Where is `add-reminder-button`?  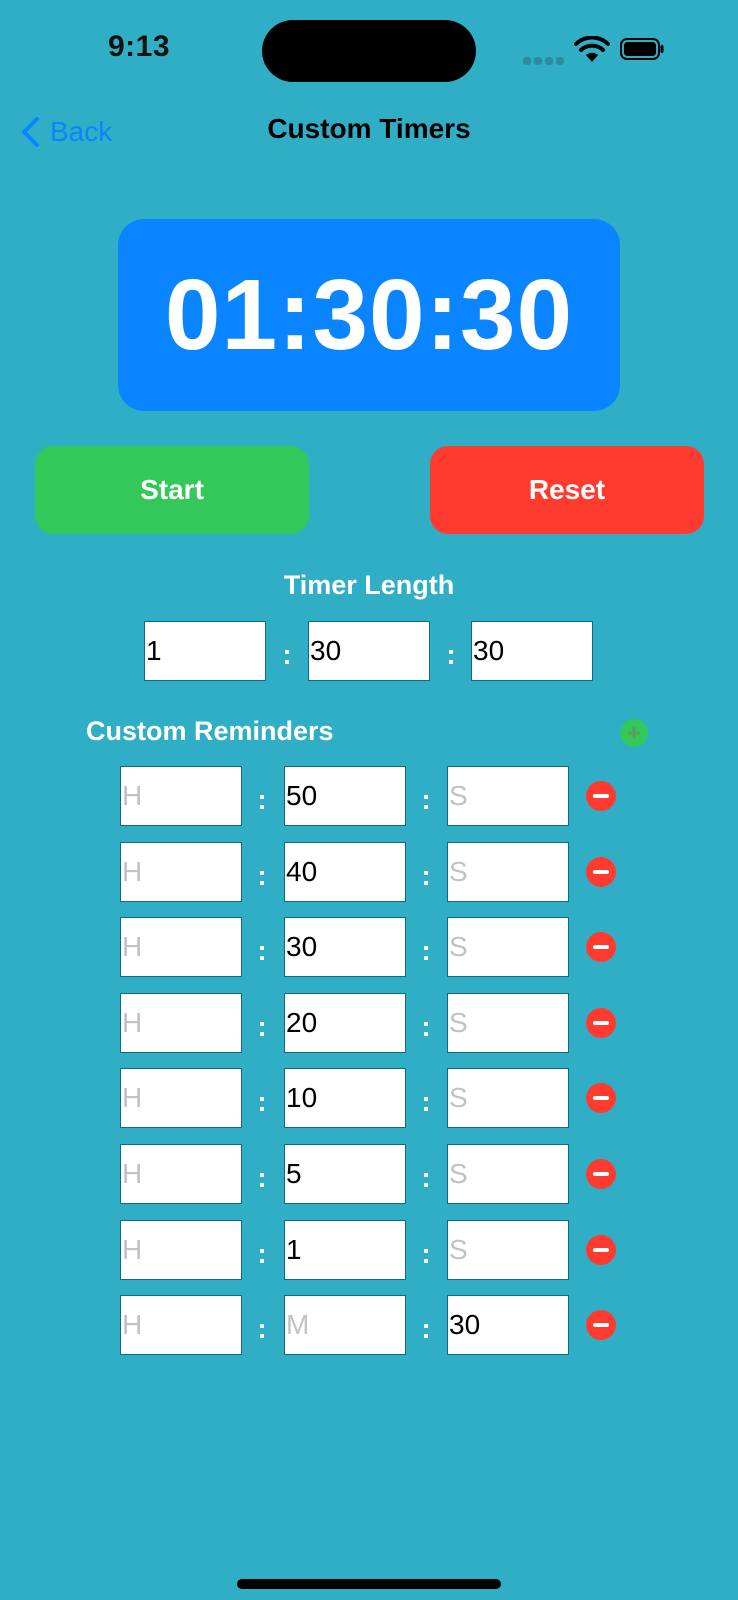 add-reminder-button is located at coordinates (634, 733).